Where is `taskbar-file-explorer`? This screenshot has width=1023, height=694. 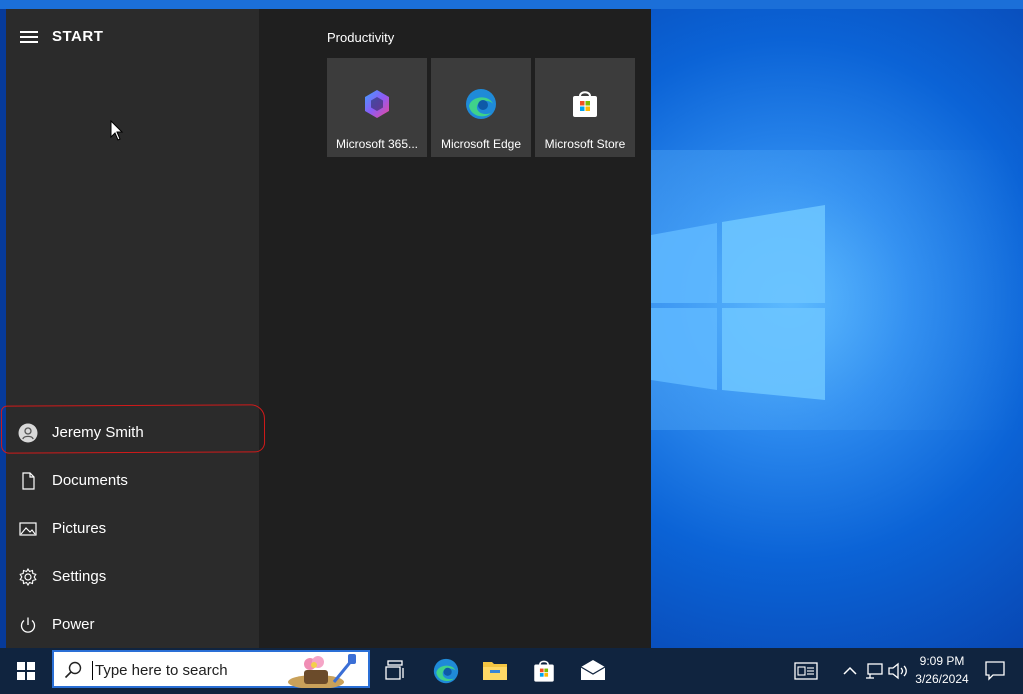 taskbar-file-explorer is located at coordinates (494, 671).